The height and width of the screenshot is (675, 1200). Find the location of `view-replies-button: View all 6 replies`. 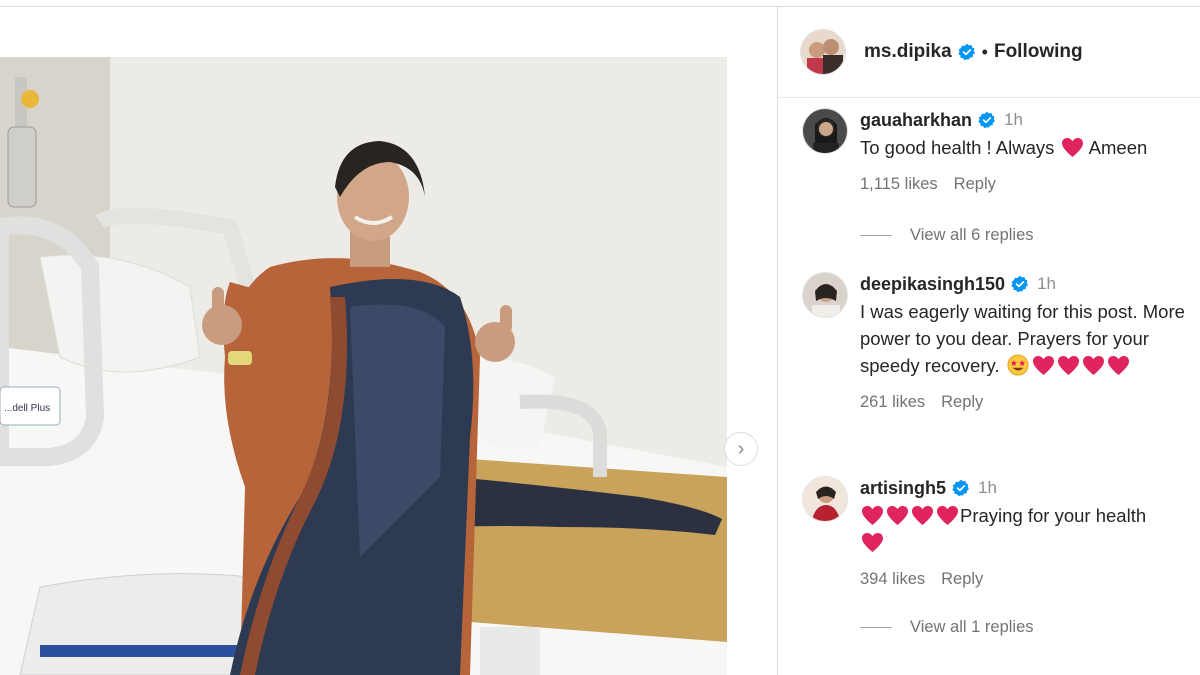

view-replies-button: View all 6 replies is located at coordinates (947, 235).